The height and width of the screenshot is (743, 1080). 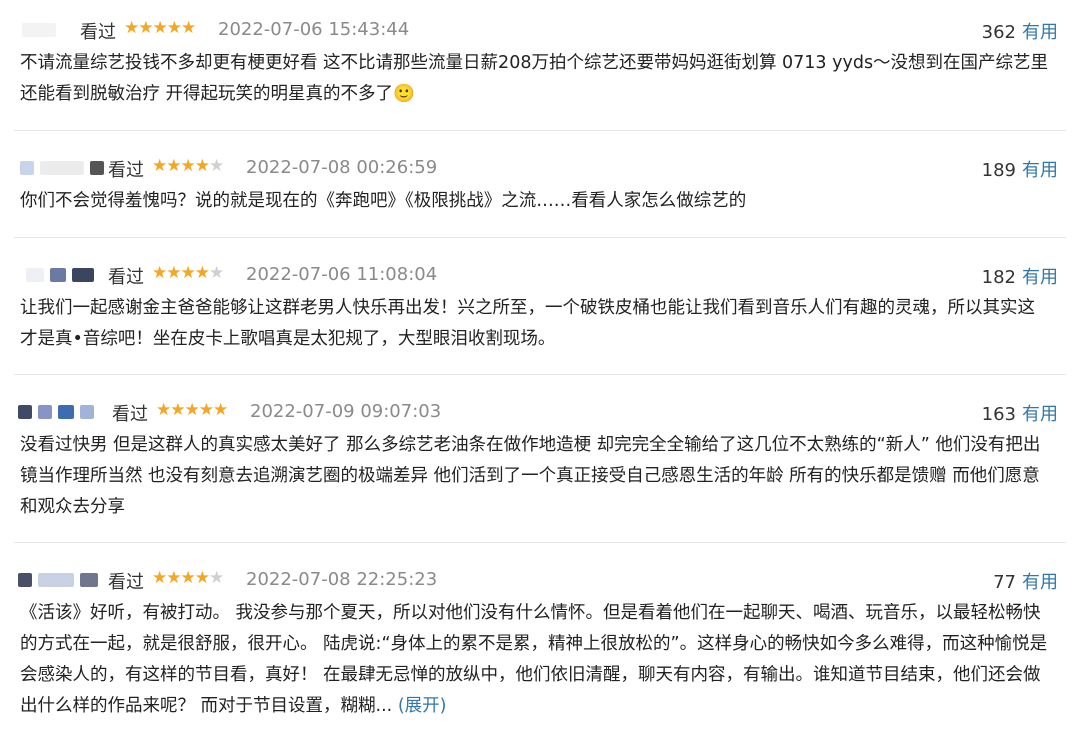 What do you see at coordinates (998, 32) in the screenshot?
I see `vote-count: 362` at bounding box center [998, 32].